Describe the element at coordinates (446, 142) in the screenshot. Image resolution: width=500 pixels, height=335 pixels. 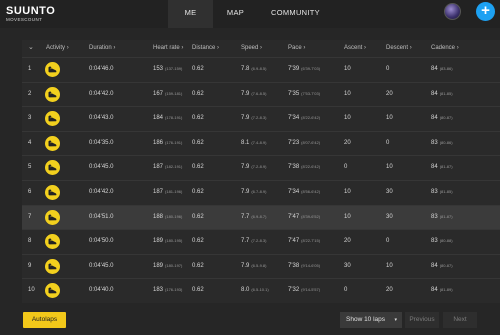
I see `cell-range: (80-86)` at that location.